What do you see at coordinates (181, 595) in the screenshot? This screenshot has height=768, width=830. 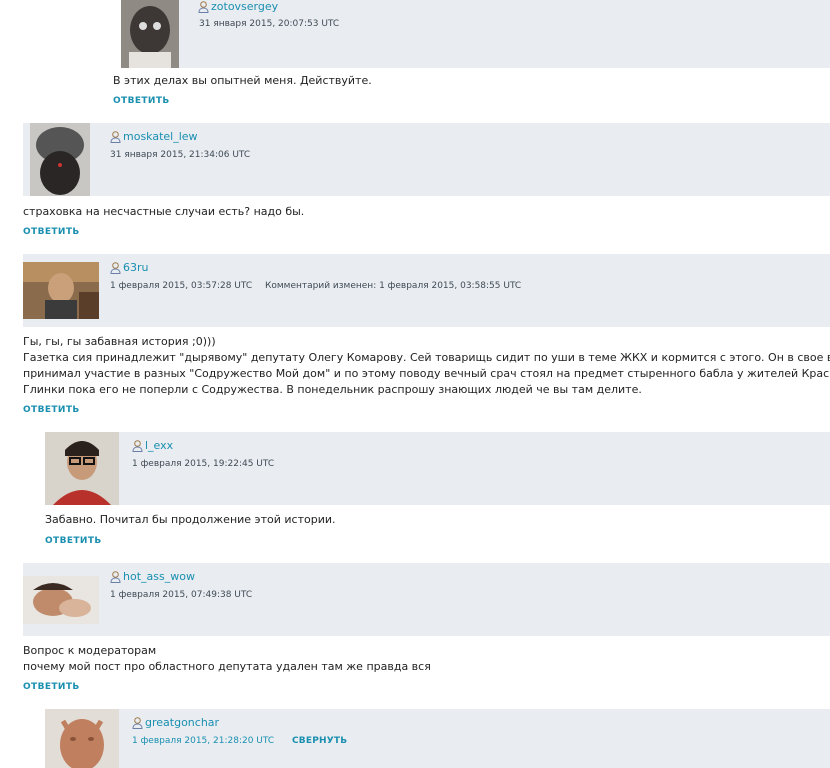 I see `comment-date: 1 февраля 2015, 07:49:38 UTC` at bounding box center [181, 595].